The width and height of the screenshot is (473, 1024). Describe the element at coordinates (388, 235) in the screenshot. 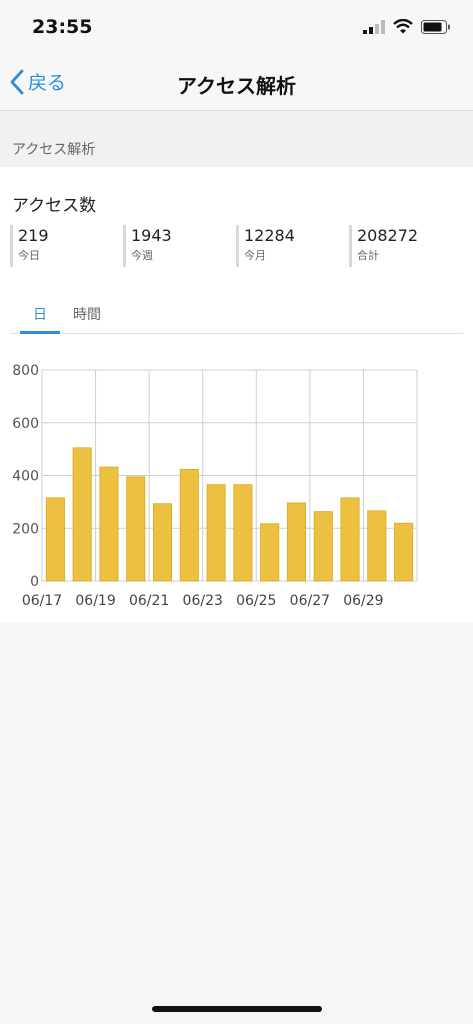

I see `stat-value: 208272` at that location.